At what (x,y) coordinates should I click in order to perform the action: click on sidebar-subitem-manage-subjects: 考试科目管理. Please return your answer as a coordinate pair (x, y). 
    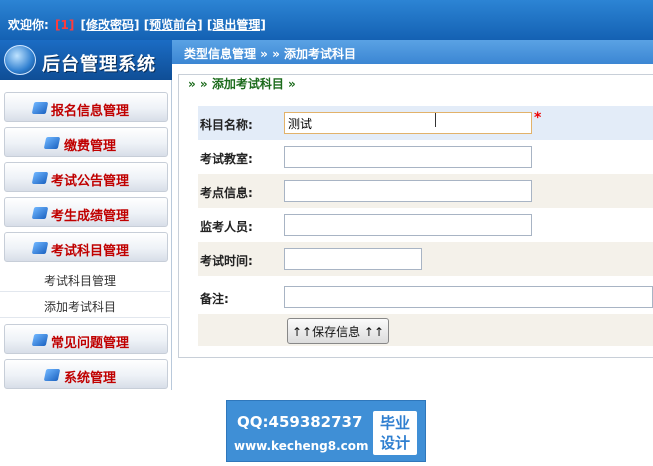
    Looking at the image, I should click on (85, 279).